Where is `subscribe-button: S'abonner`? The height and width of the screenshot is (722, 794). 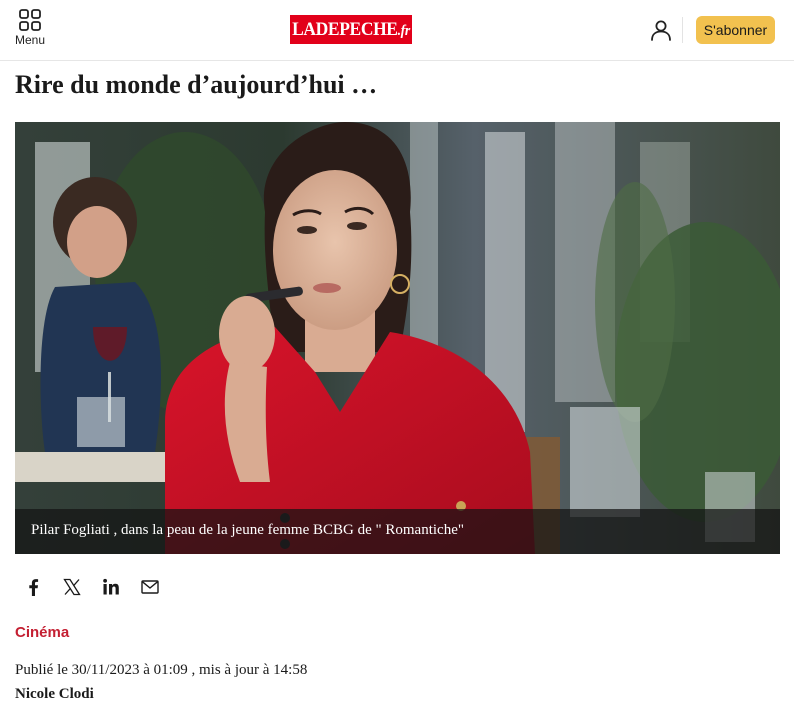
subscribe-button: S'abonner is located at coordinates (735, 30).